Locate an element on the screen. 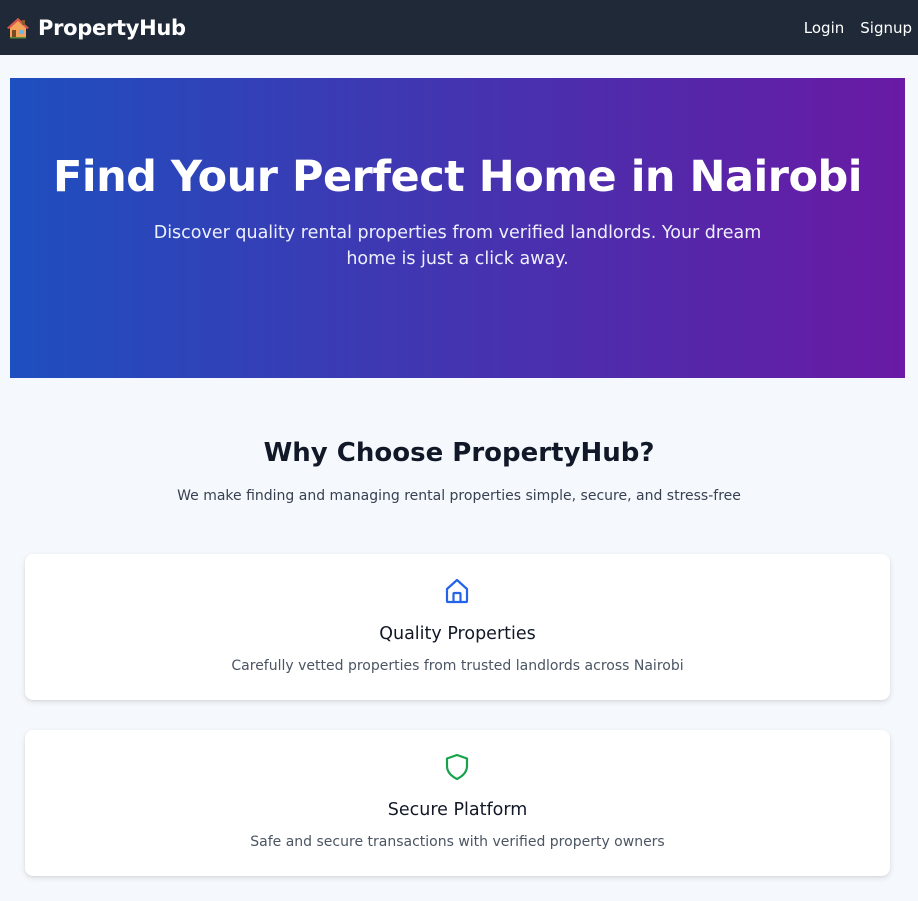 The width and height of the screenshot is (918, 901). home-outline-icon is located at coordinates (457, 591).